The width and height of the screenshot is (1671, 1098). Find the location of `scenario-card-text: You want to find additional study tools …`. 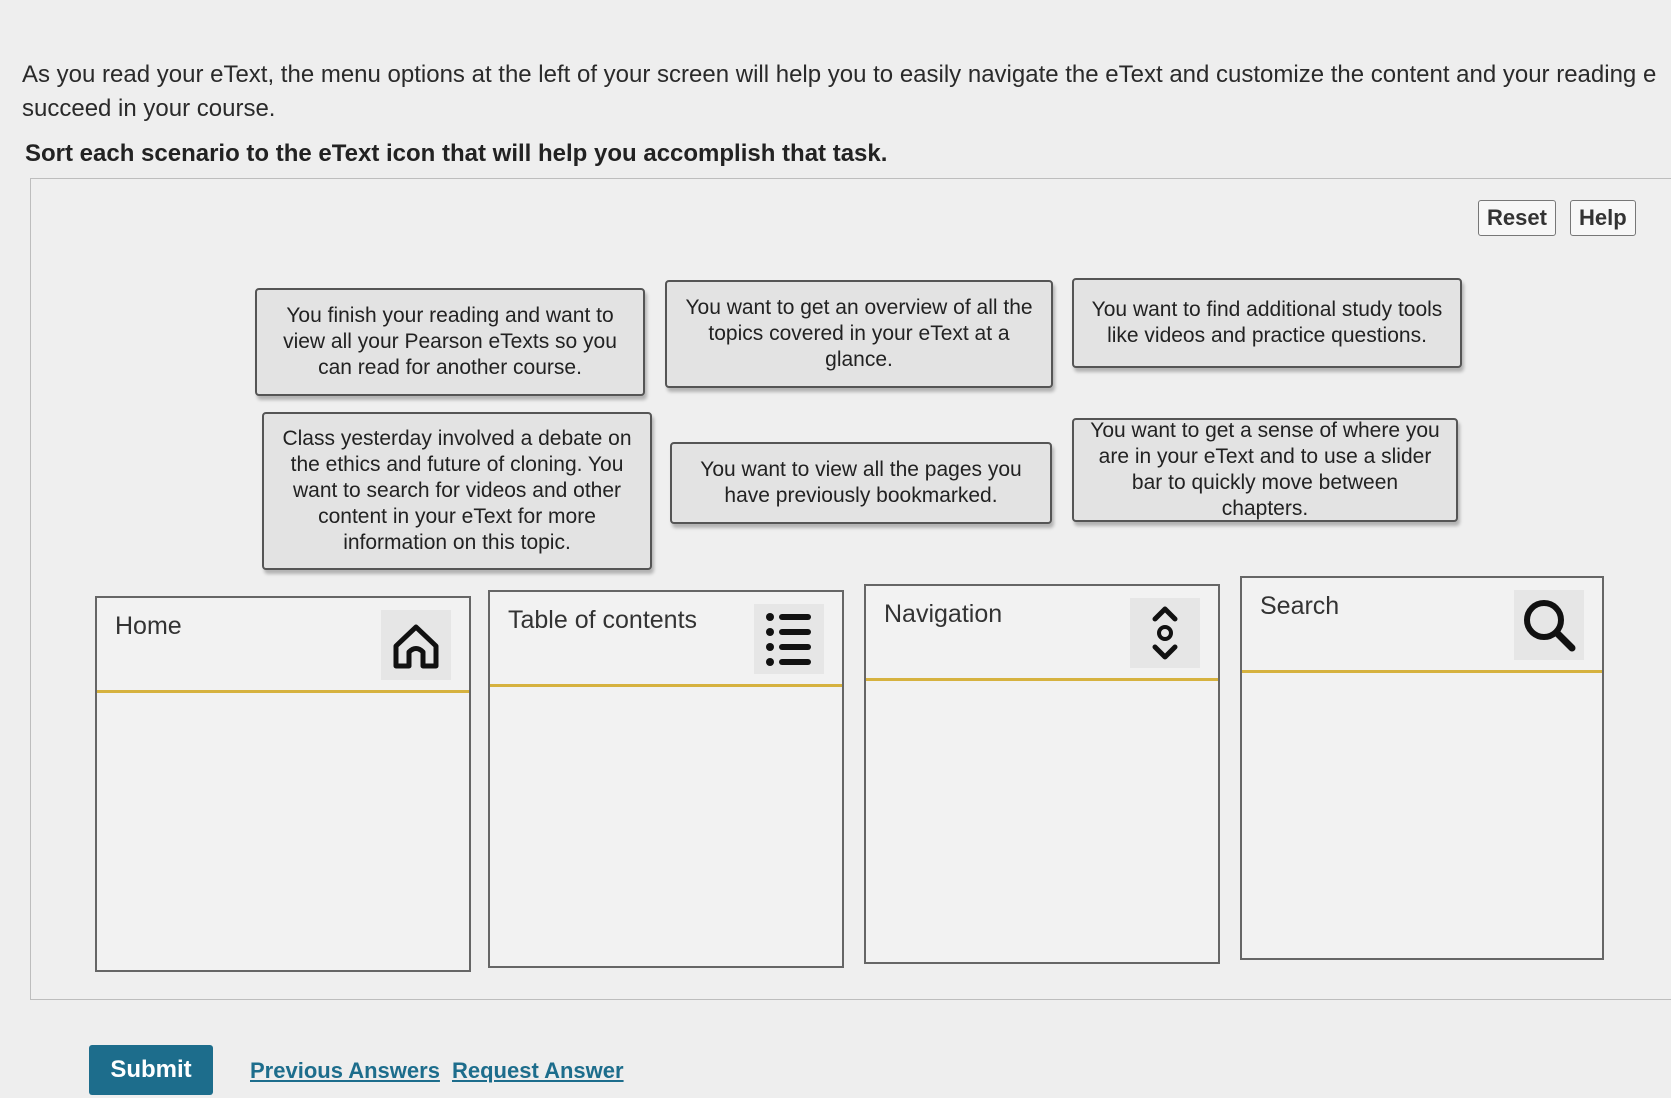

scenario-card-text: You want to find additional study tools … is located at coordinates (1267, 322).